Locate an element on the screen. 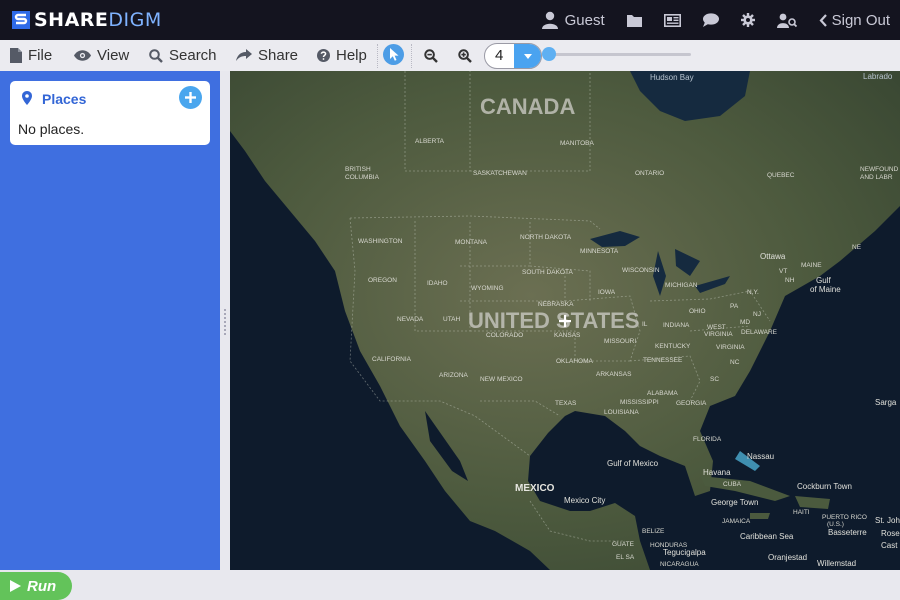 The height and width of the screenshot is (600, 900). label-ottawa: Ottawa is located at coordinates (773, 256).